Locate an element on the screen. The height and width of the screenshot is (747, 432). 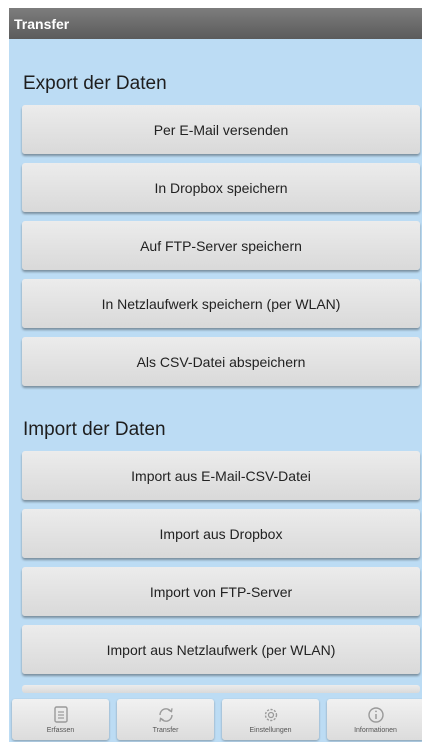
email-csv-import-button: Import aus E-Mail-CSV-Datei is located at coordinates (221, 475).